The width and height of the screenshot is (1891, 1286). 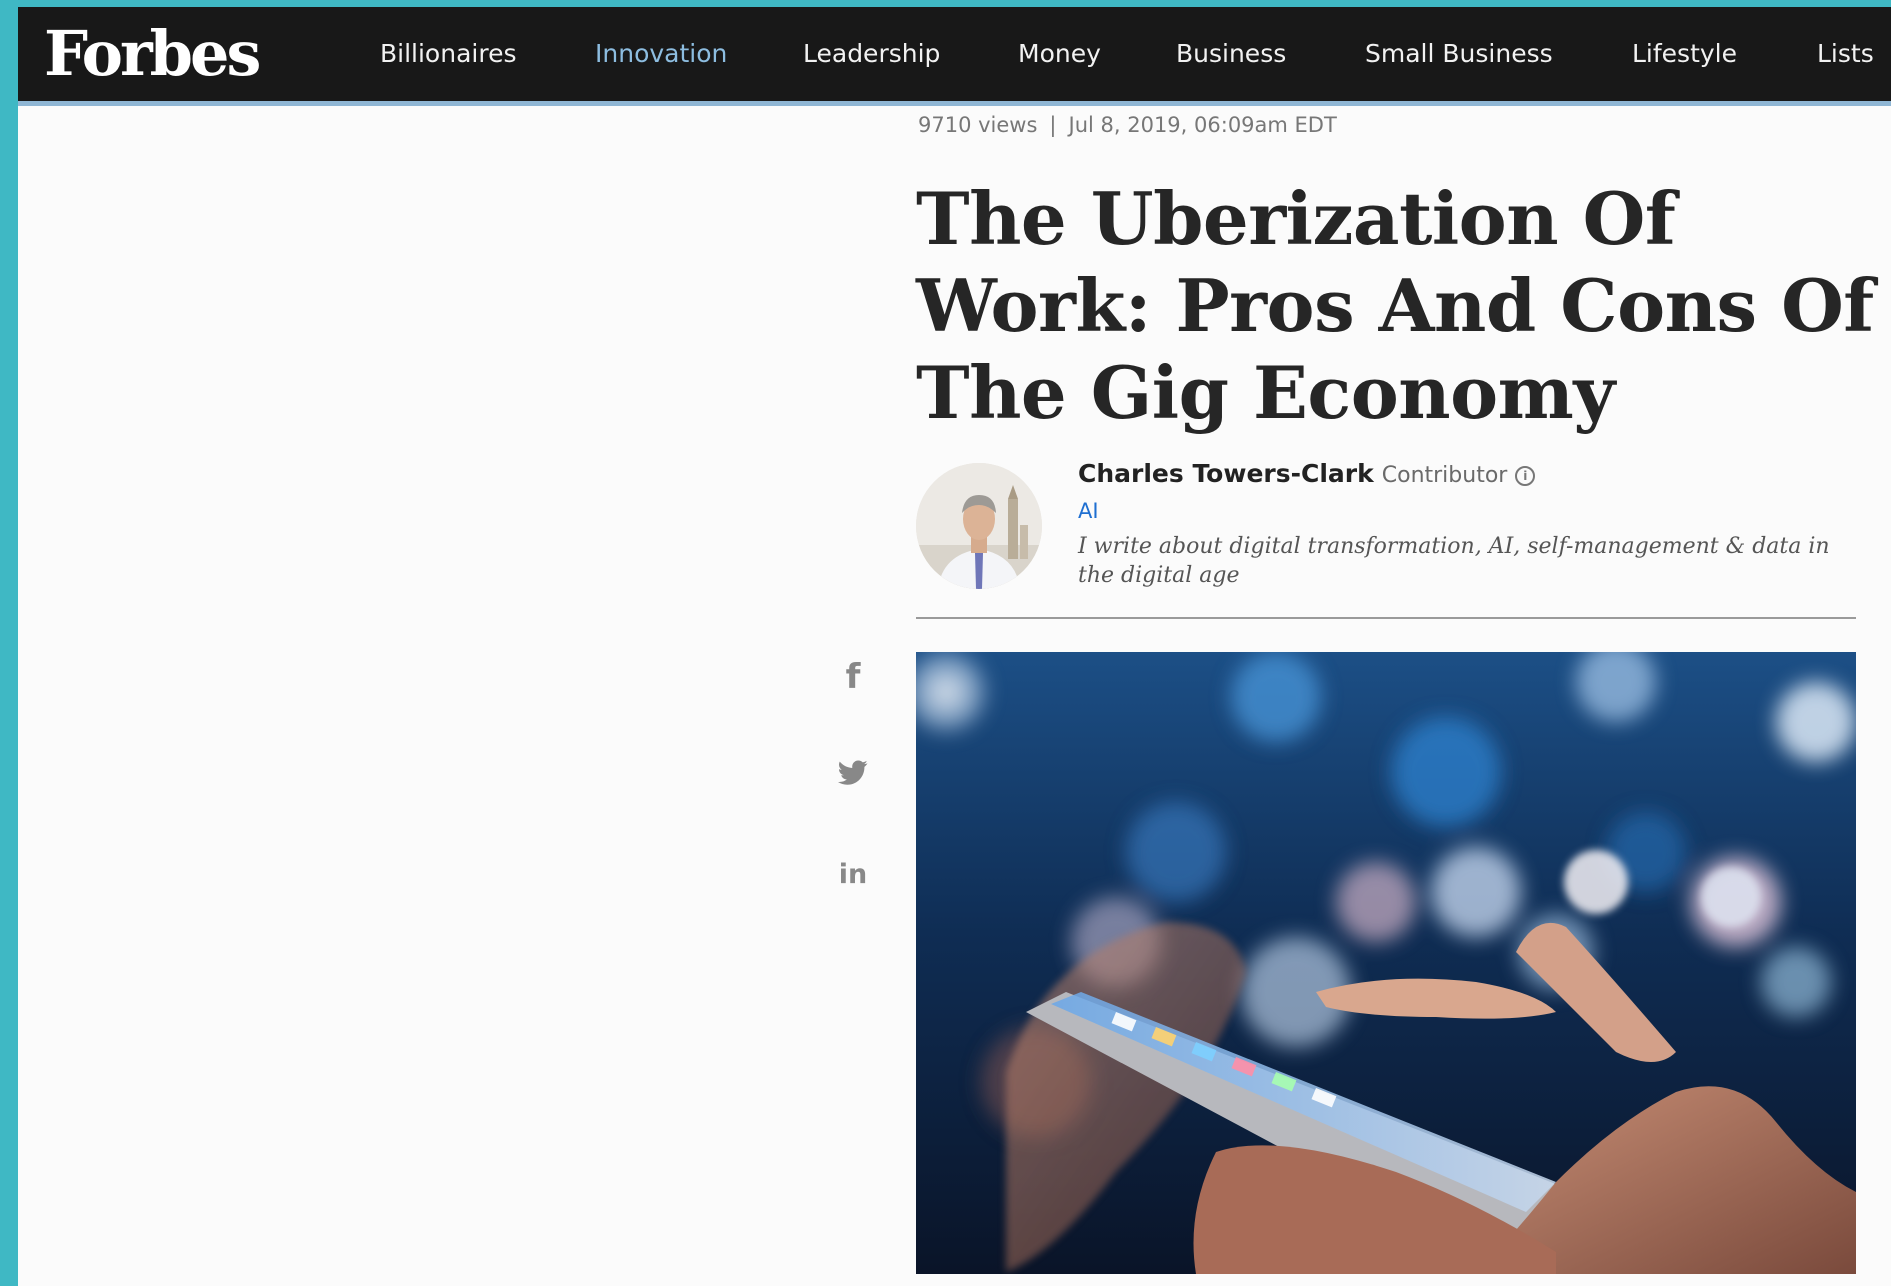 What do you see at coordinates (152, 54) in the screenshot?
I see `forbes-logo: Forbes` at bounding box center [152, 54].